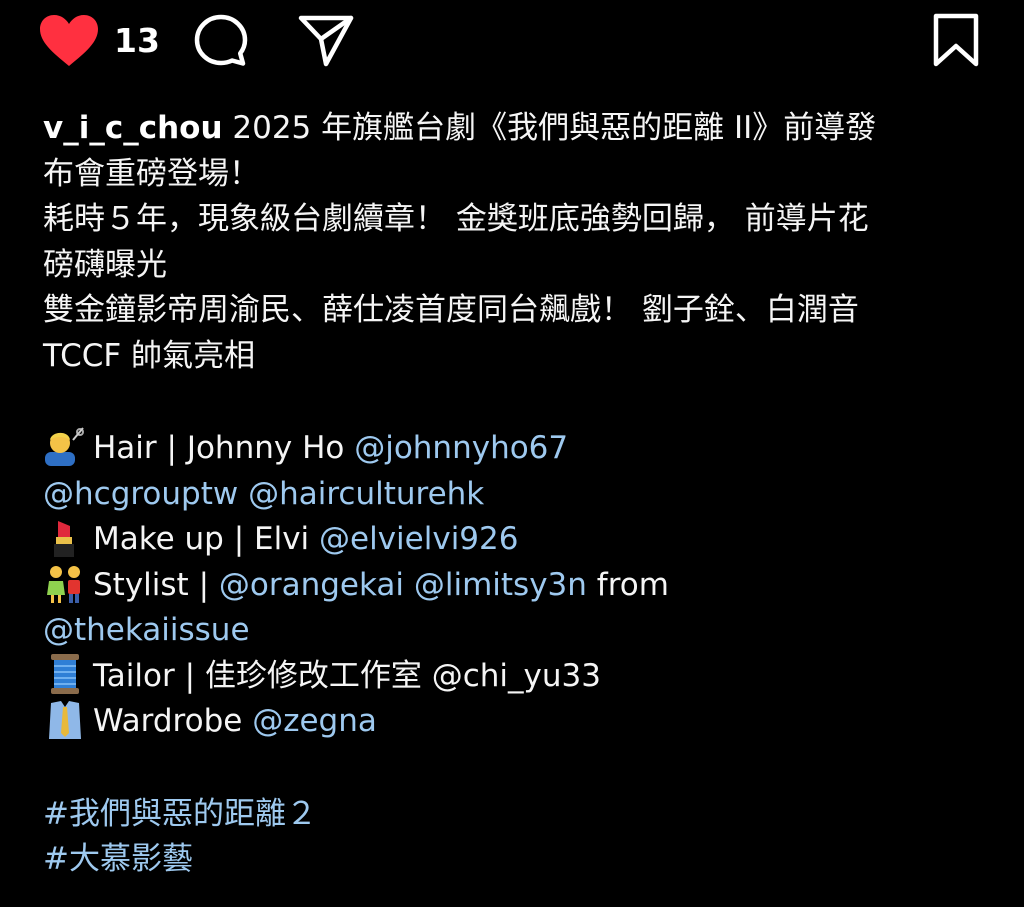 This screenshot has height=907, width=1024. What do you see at coordinates (326, 40) in the screenshot?
I see `share-icon` at bounding box center [326, 40].